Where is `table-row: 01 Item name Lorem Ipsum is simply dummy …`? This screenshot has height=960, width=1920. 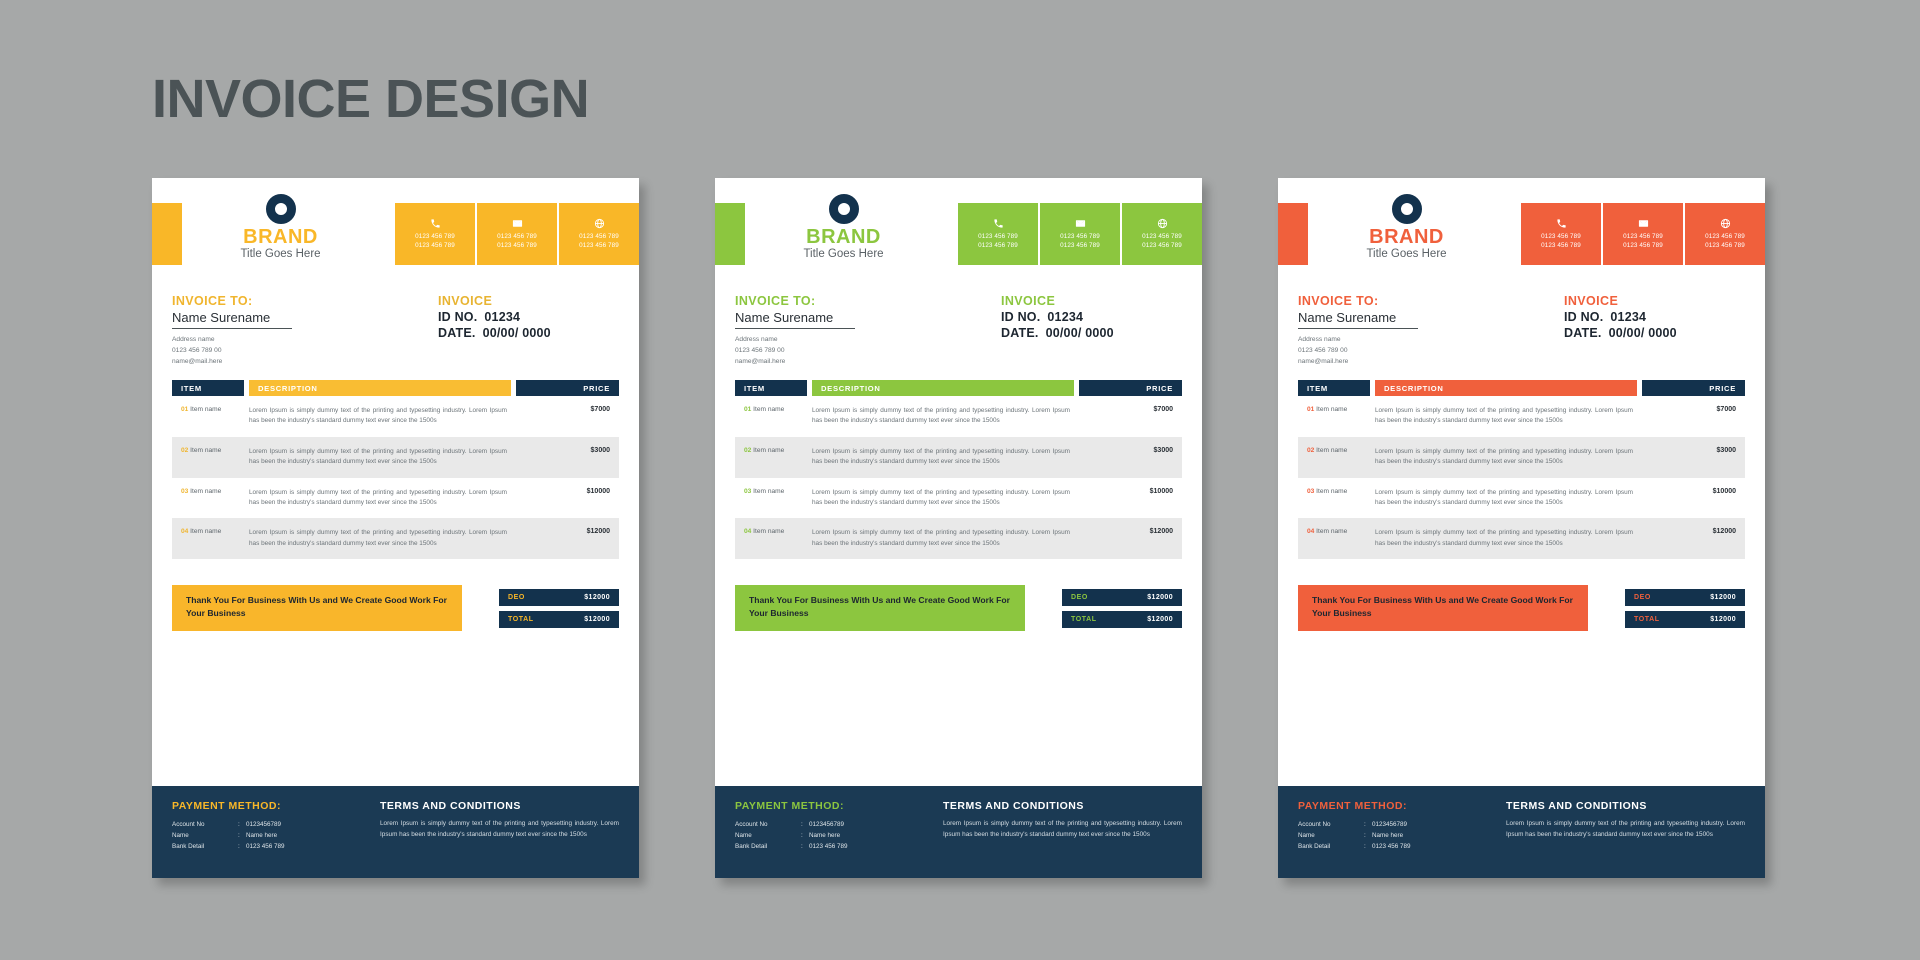 table-row: 01 Item name Lorem Ipsum is simply dummy … is located at coordinates (395, 416).